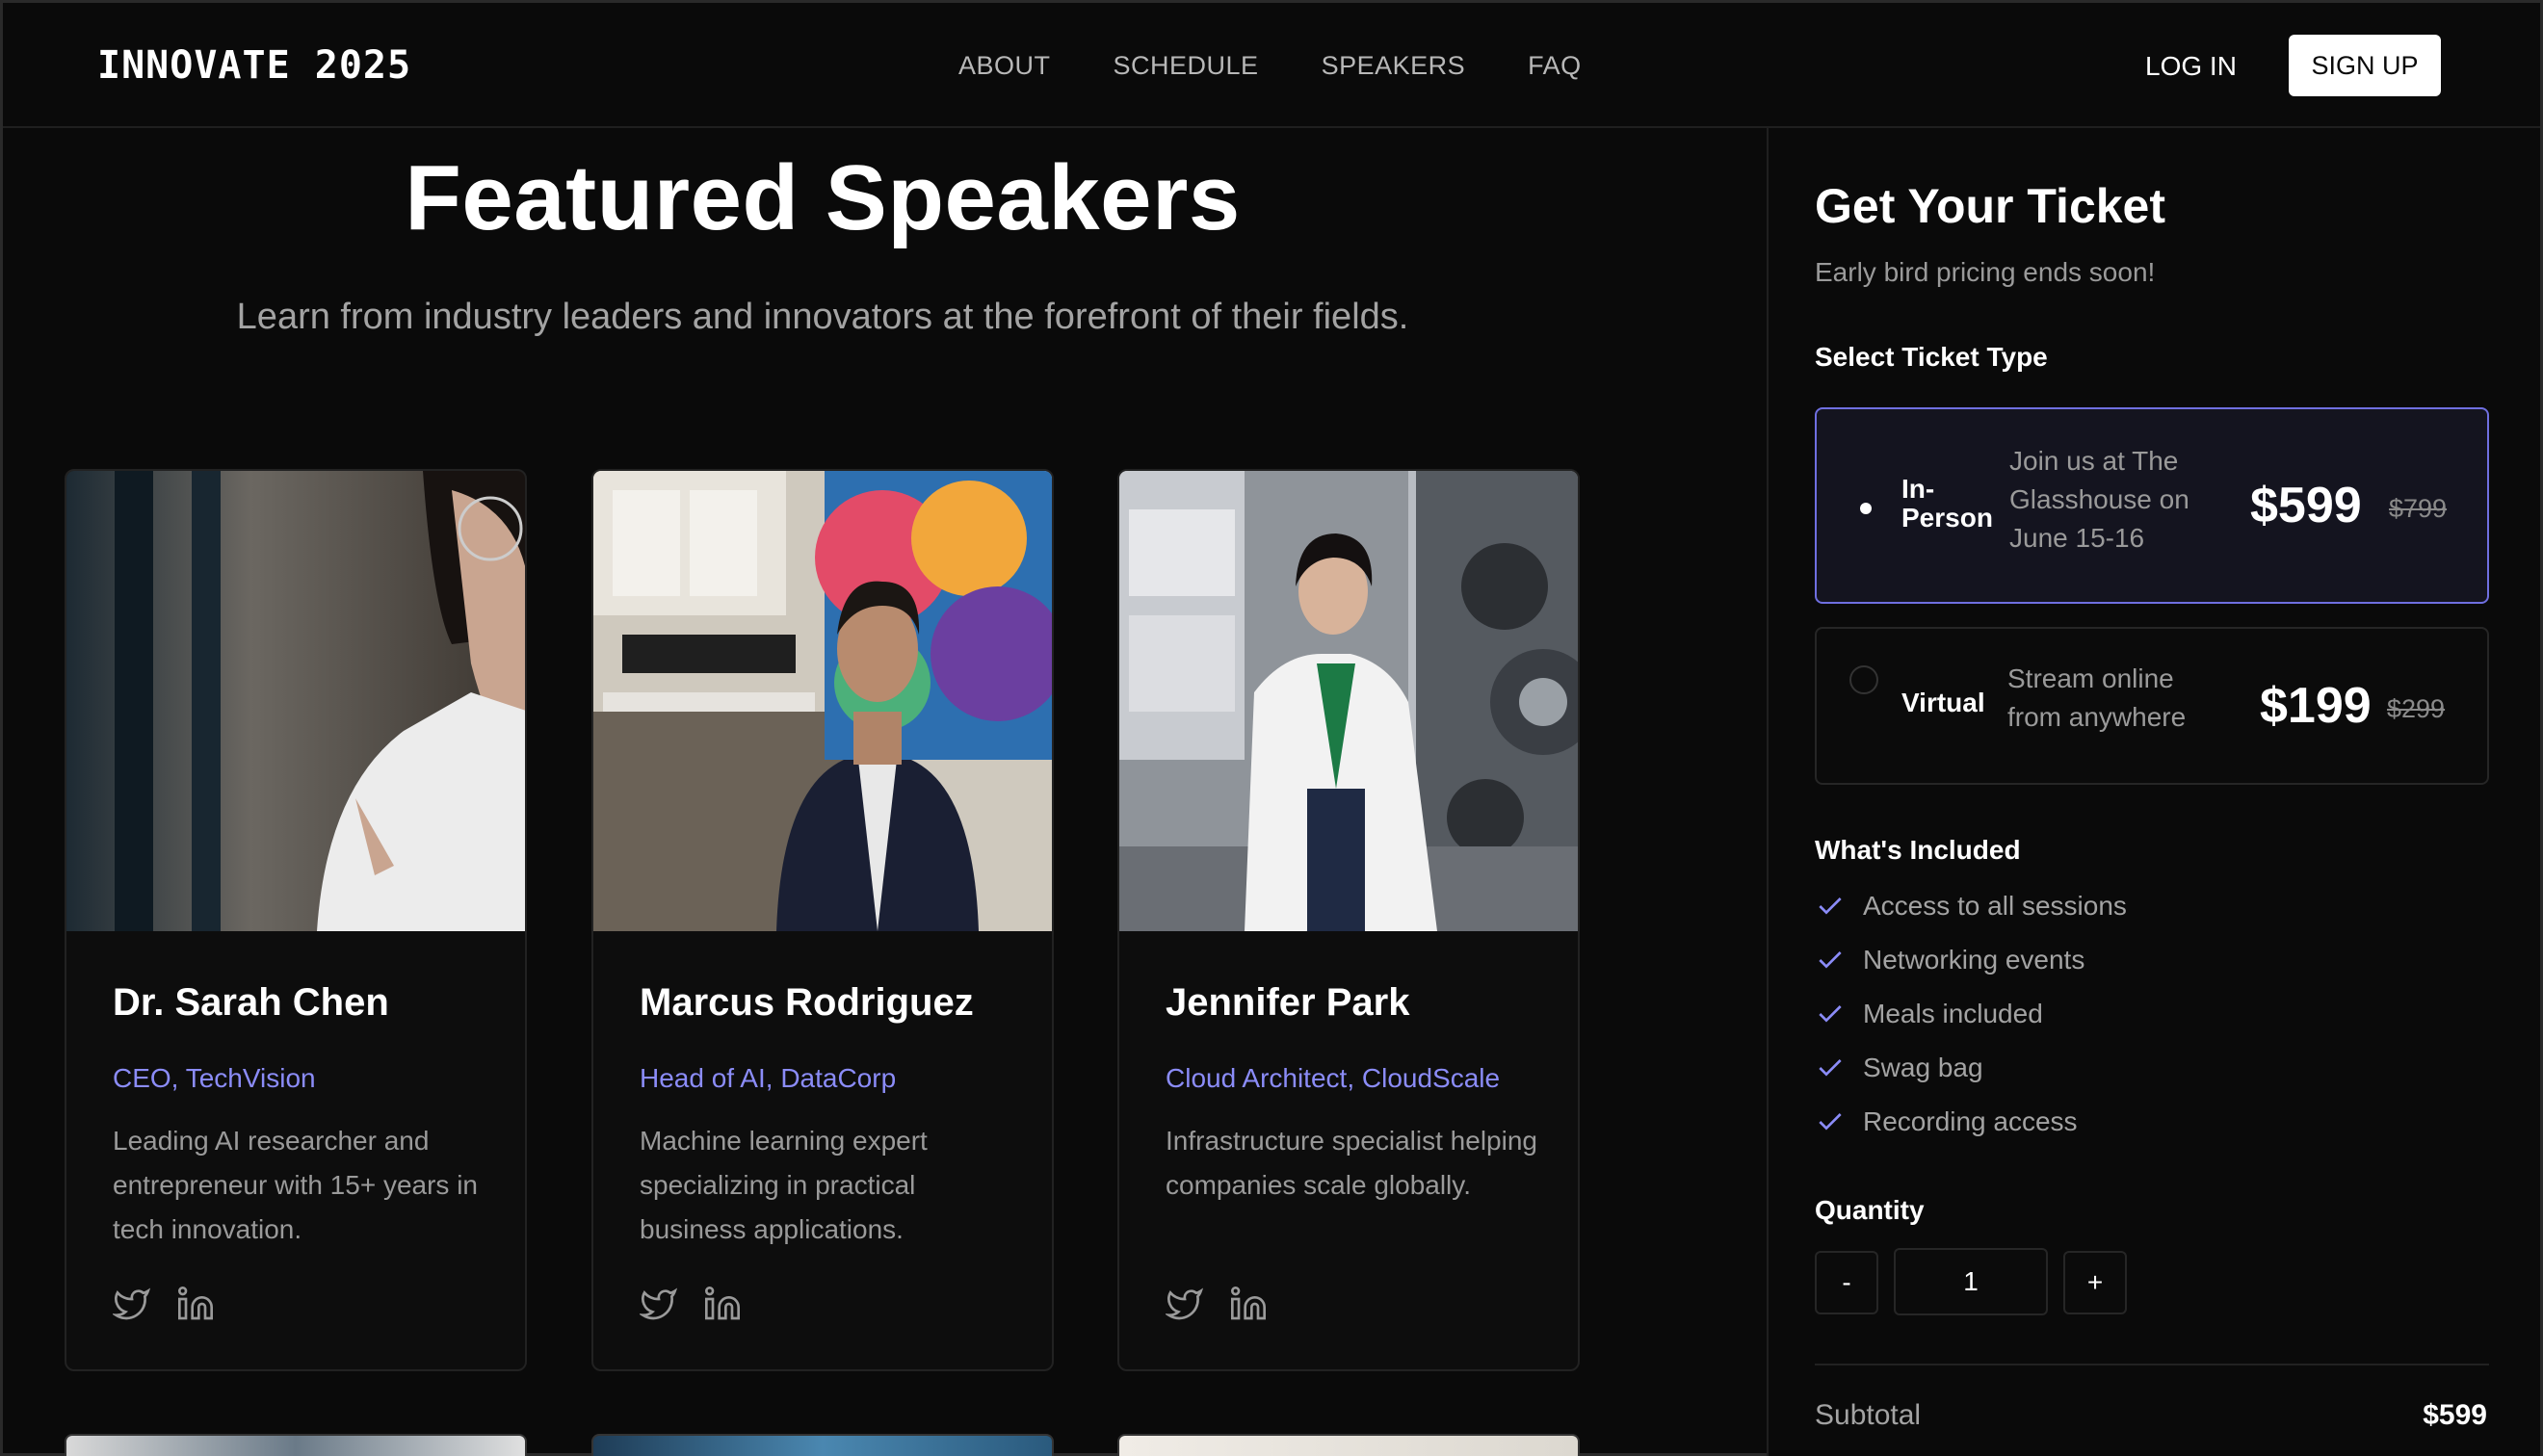 This screenshot has width=2543, height=1456. What do you see at coordinates (2418, 509) in the screenshot?
I see `ticket-option-original-price: $799` at bounding box center [2418, 509].